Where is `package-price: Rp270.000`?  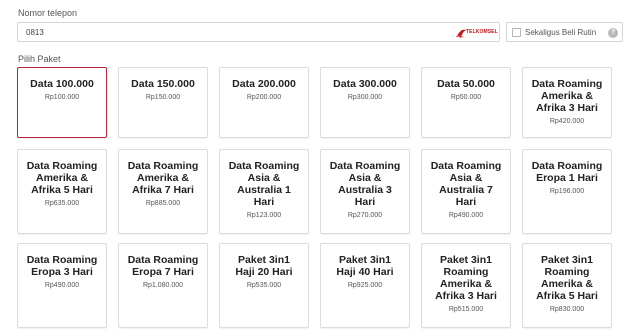 package-price: Rp270.000 is located at coordinates (365, 215).